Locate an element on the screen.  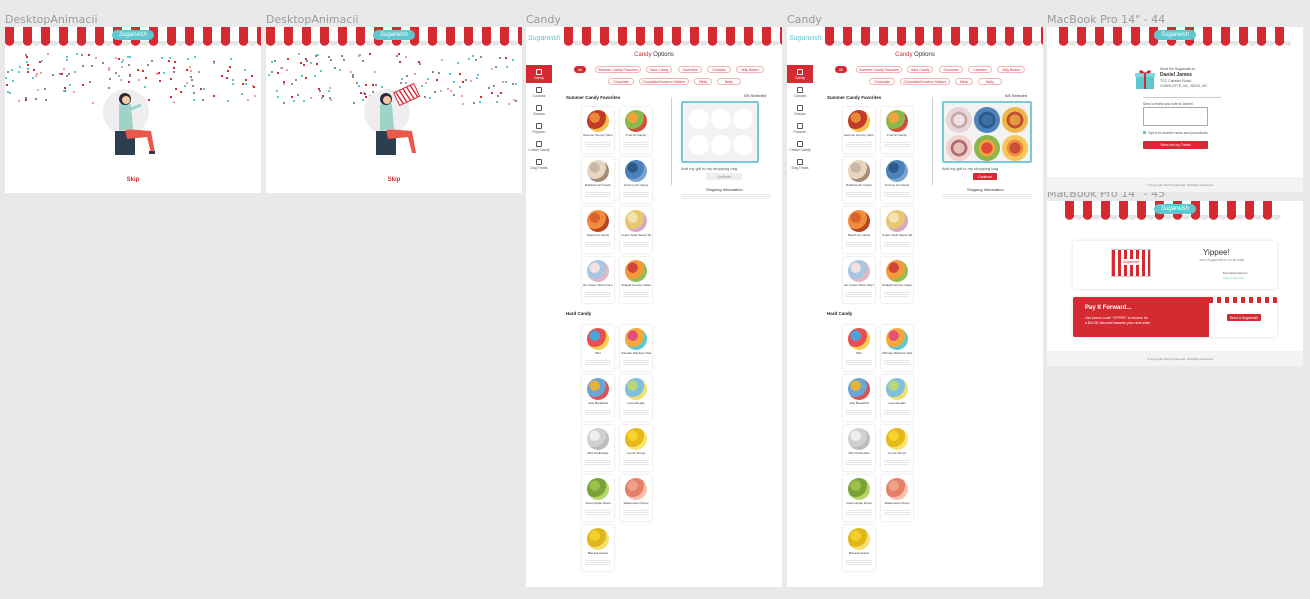
candy-name: Watermelon Drops is located at coordinates (636, 503).